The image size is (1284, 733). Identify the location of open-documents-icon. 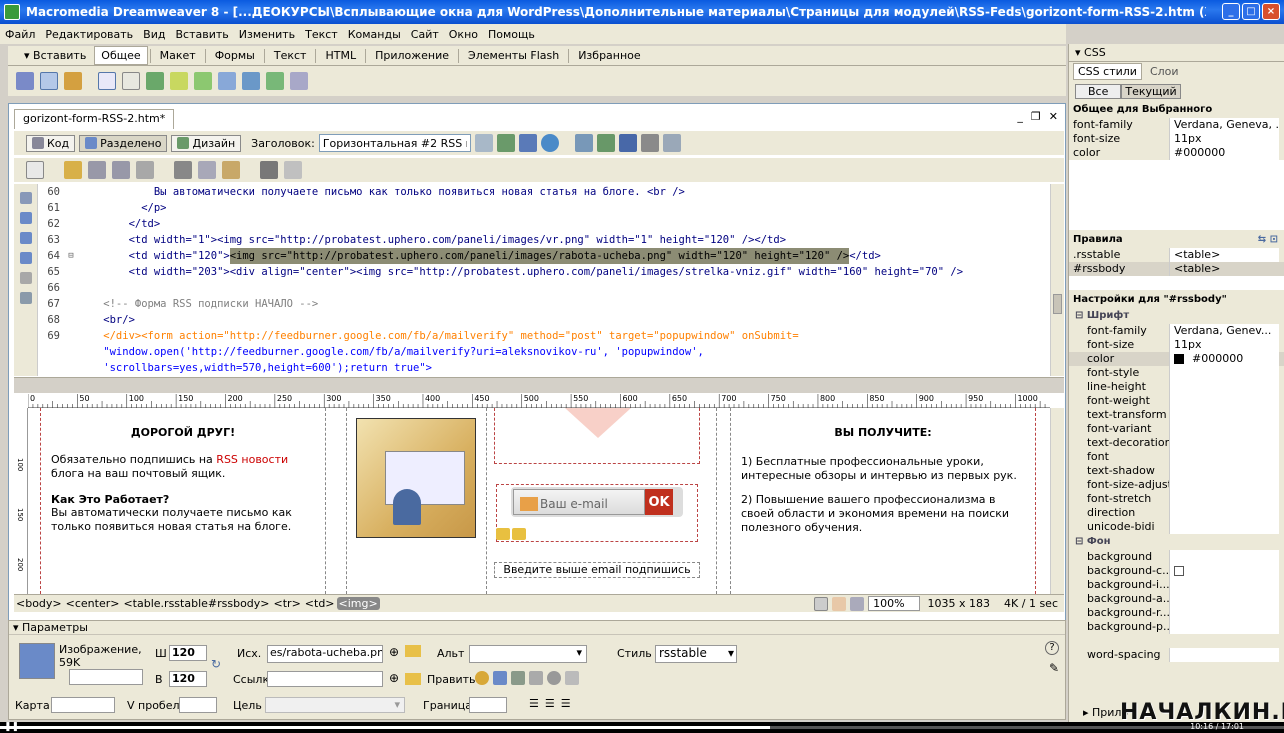
(25, 198).